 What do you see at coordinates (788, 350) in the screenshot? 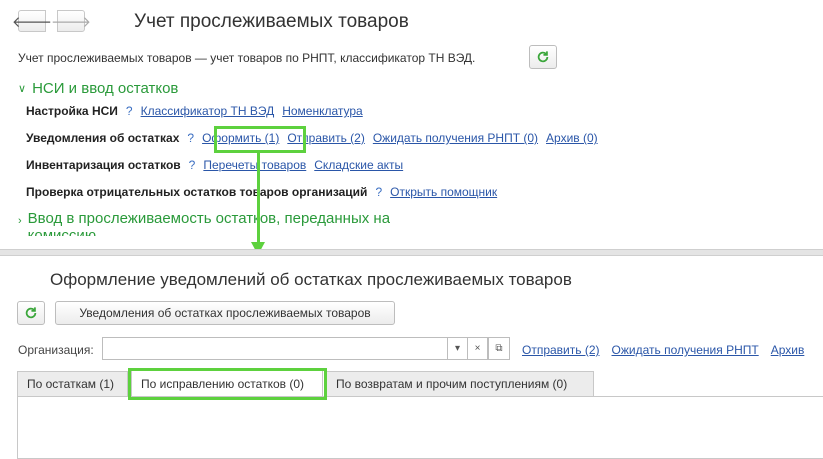
I see `link-archive-bottom: Архив` at bounding box center [788, 350].